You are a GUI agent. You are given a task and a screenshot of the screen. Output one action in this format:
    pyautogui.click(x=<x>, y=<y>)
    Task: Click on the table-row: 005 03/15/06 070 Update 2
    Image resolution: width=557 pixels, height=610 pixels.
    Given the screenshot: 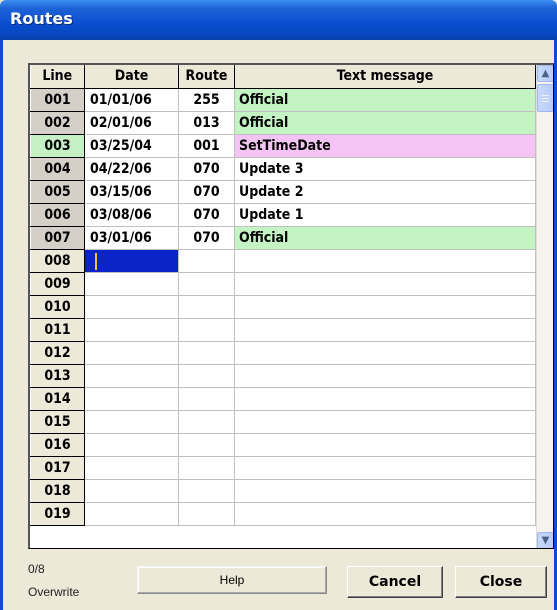 What is the action you would take?
    pyautogui.click(x=283, y=191)
    